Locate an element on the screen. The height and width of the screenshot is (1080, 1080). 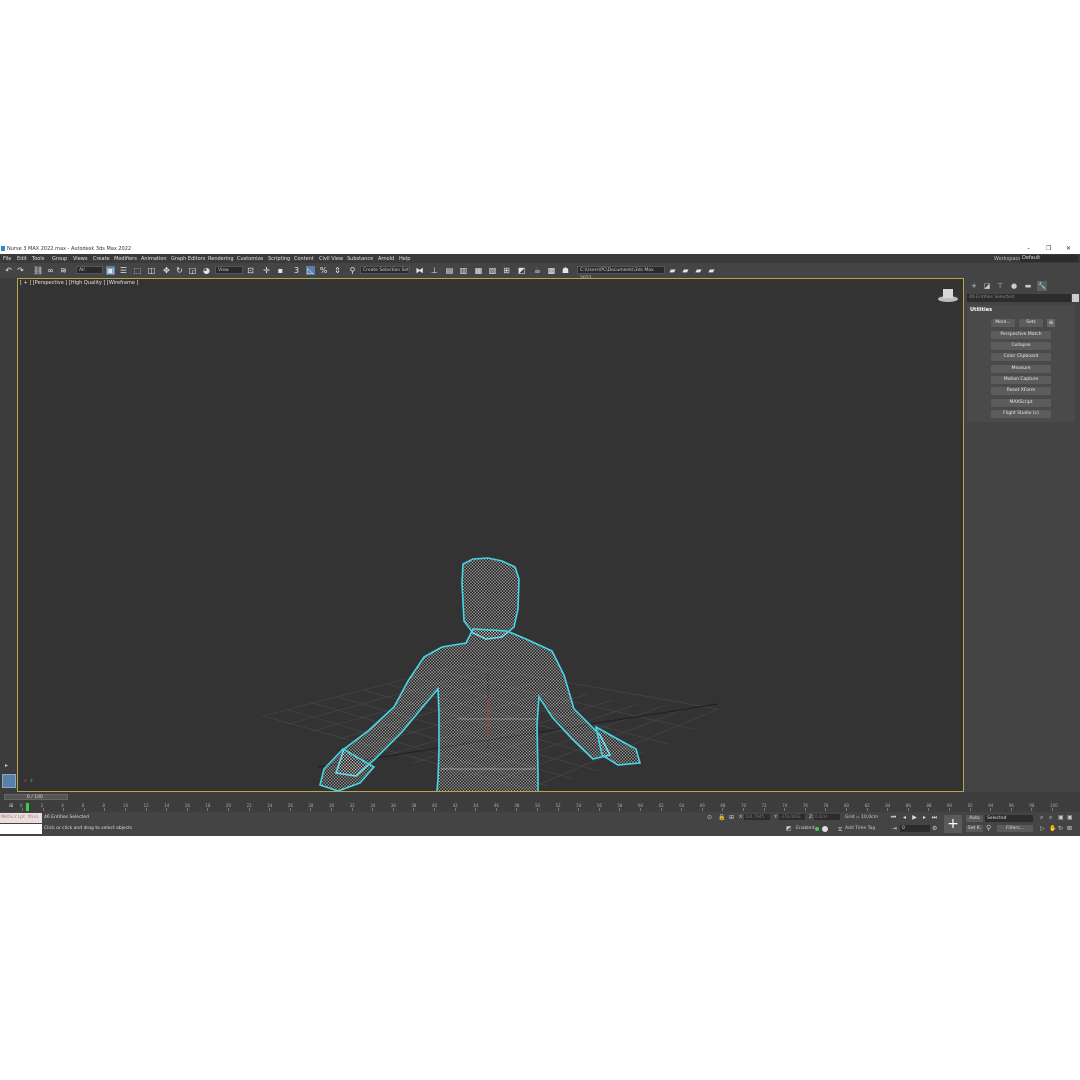
rendered-frame-icon: ▩ is located at coordinates (551, 270).